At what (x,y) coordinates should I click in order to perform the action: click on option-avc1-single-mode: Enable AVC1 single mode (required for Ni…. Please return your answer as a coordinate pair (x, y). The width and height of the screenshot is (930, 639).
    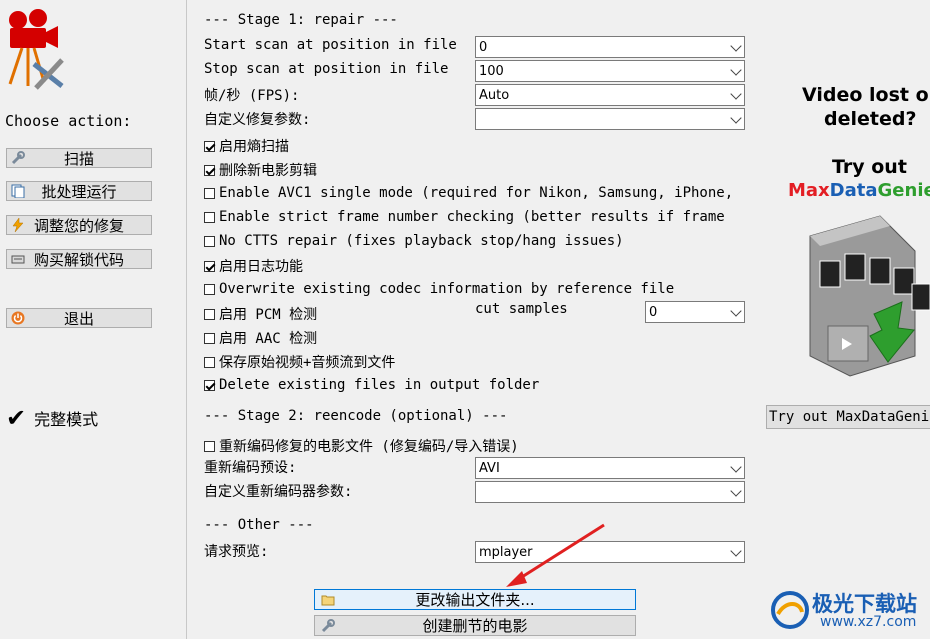
    Looking at the image, I should click on (468, 193).